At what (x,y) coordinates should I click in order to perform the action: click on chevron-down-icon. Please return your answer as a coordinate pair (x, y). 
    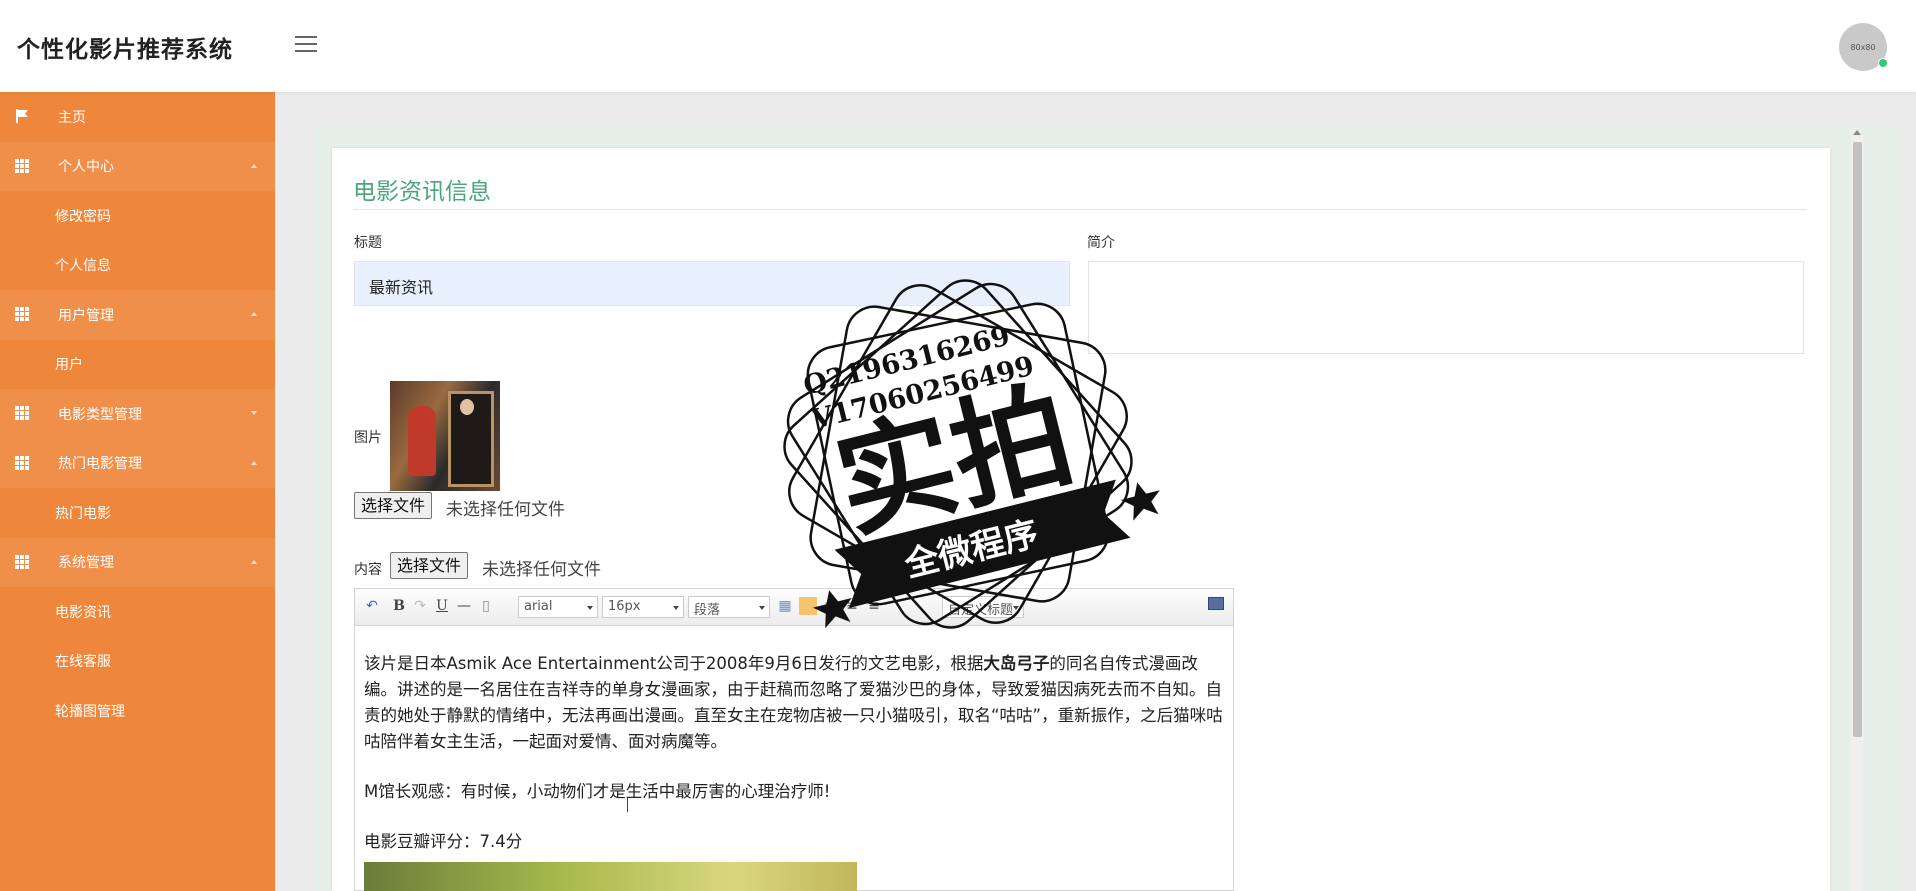
    Looking at the image, I should click on (254, 413).